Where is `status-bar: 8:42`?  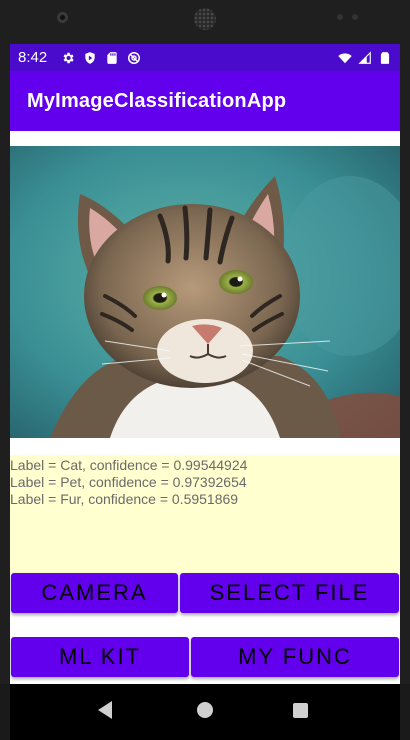
status-bar: 8:42 is located at coordinates (205, 57).